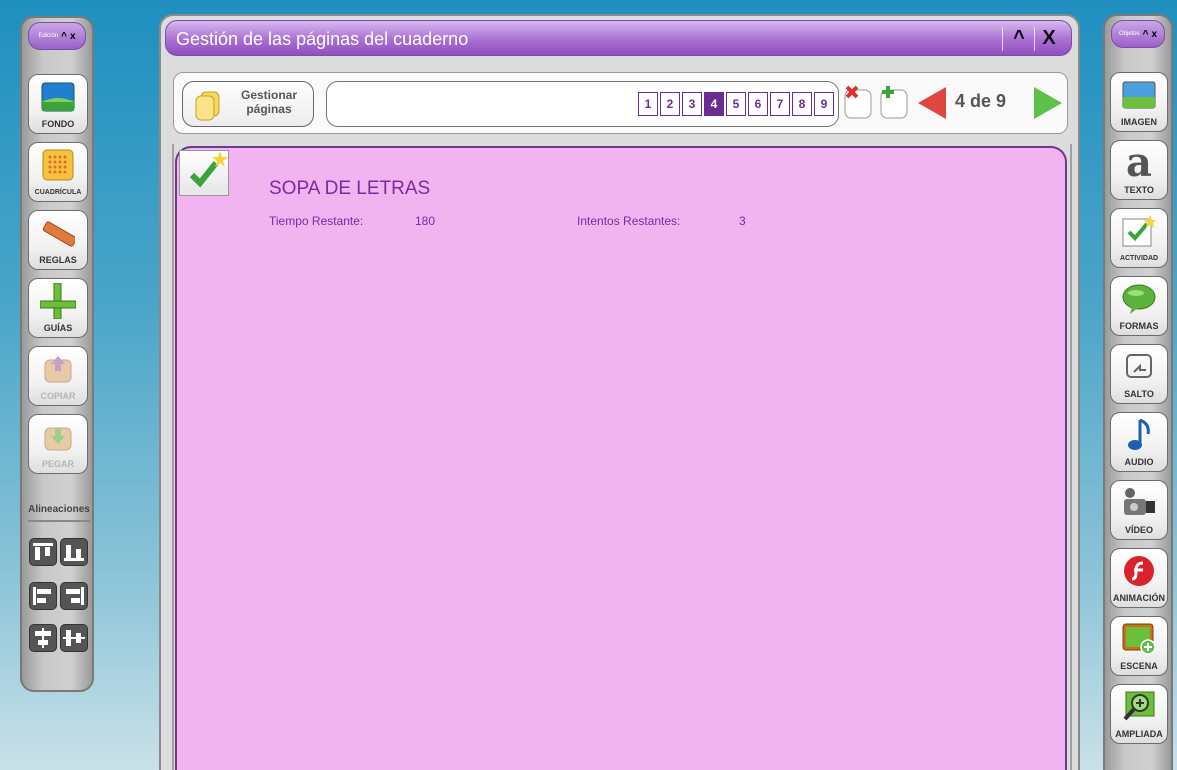 This screenshot has height=770, width=1177. What do you see at coordinates (648, 104) in the screenshot?
I see `page-tab-1: 1` at bounding box center [648, 104].